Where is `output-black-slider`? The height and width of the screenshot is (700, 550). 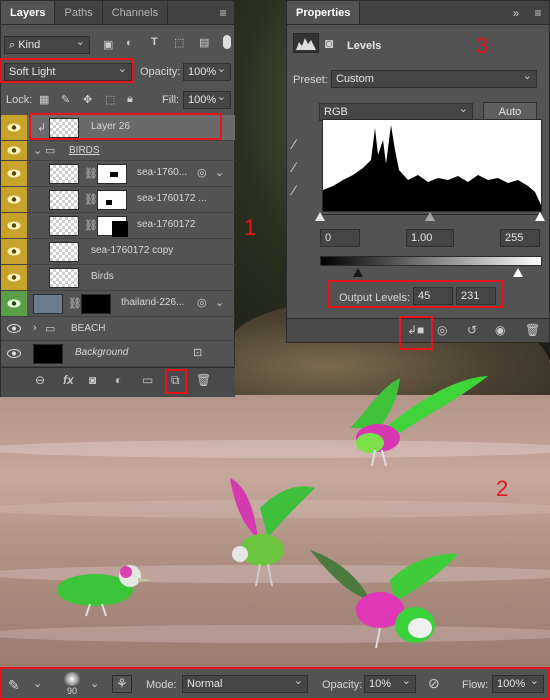 output-black-slider is located at coordinates (358, 272).